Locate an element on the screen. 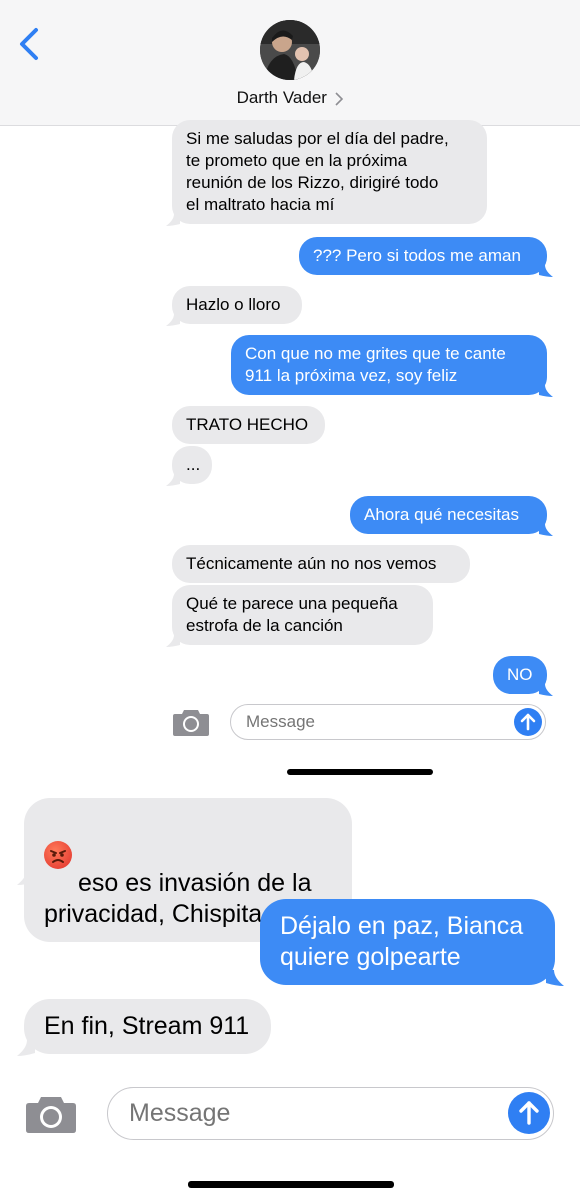 This screenshot has height=1200, width=580. message-bubble-incoming: Hazlo o lloro is located at coordinates (237, 305).